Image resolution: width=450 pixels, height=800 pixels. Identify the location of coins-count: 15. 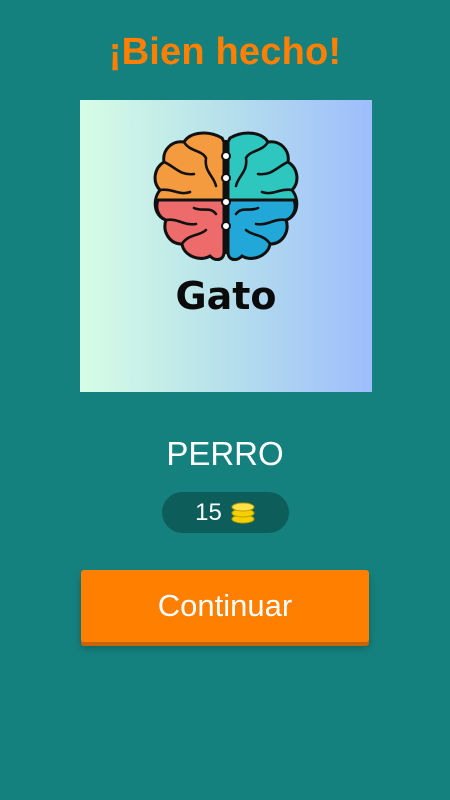
(208, 512).